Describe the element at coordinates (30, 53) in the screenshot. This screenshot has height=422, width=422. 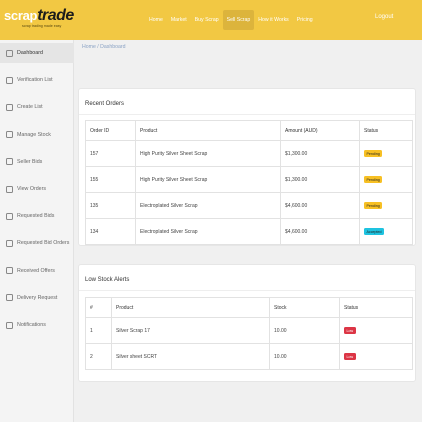
I see `sidebar-item-label: Dashboard` at that location.